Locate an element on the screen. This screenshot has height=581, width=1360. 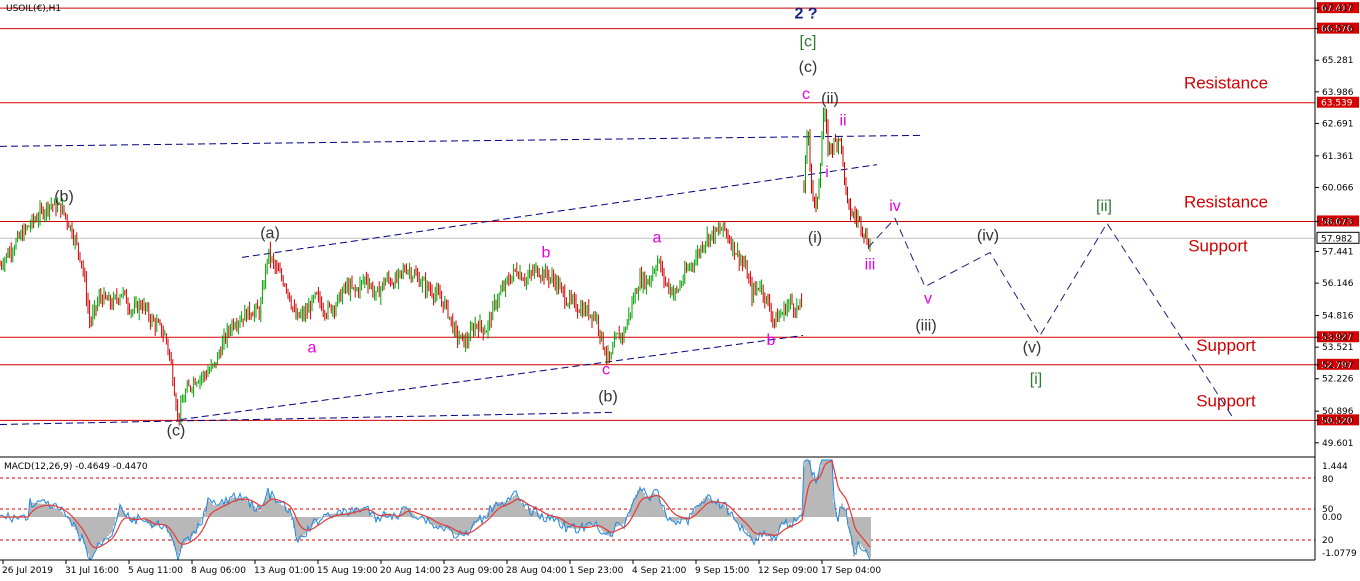
time-tick-label: 4 Sep 21:00 is located at coordinates (659, 571).